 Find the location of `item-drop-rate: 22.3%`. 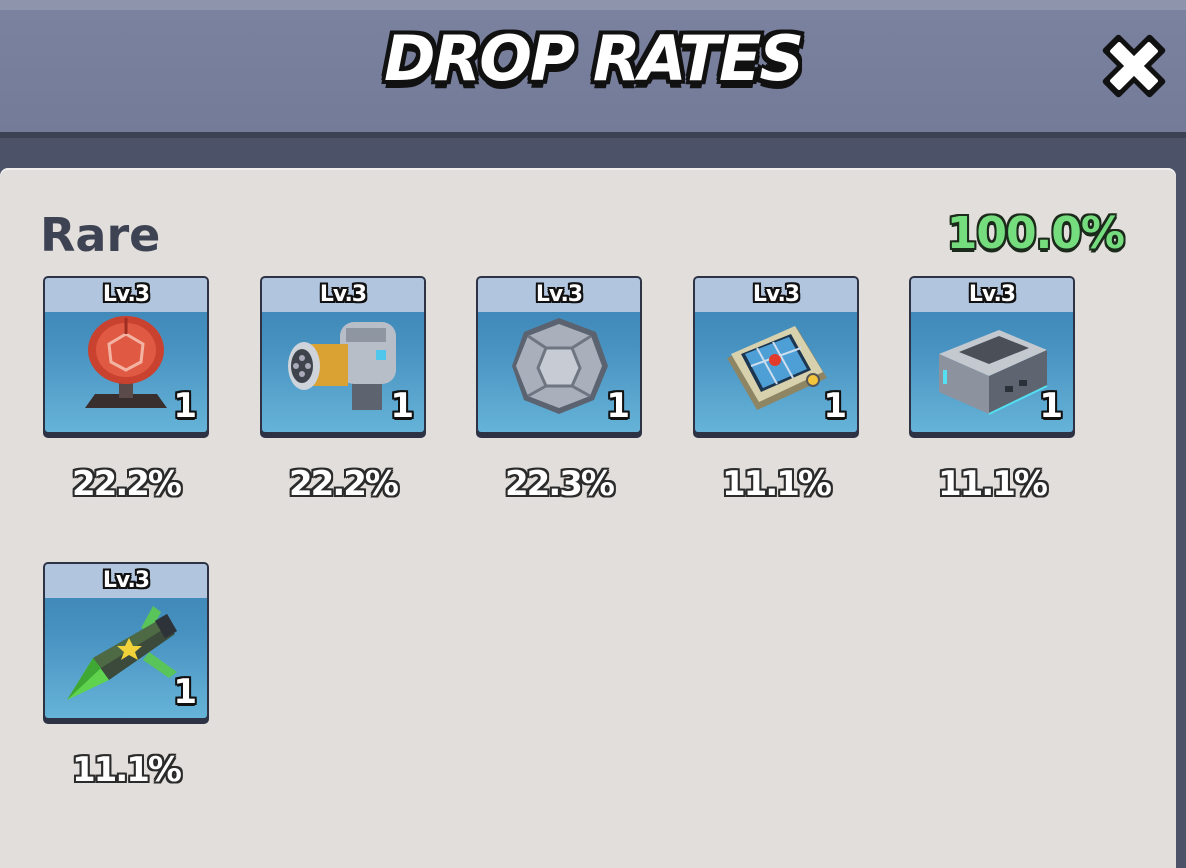

item-drop-rate: 22.3% is located at coordinates (560, 484).